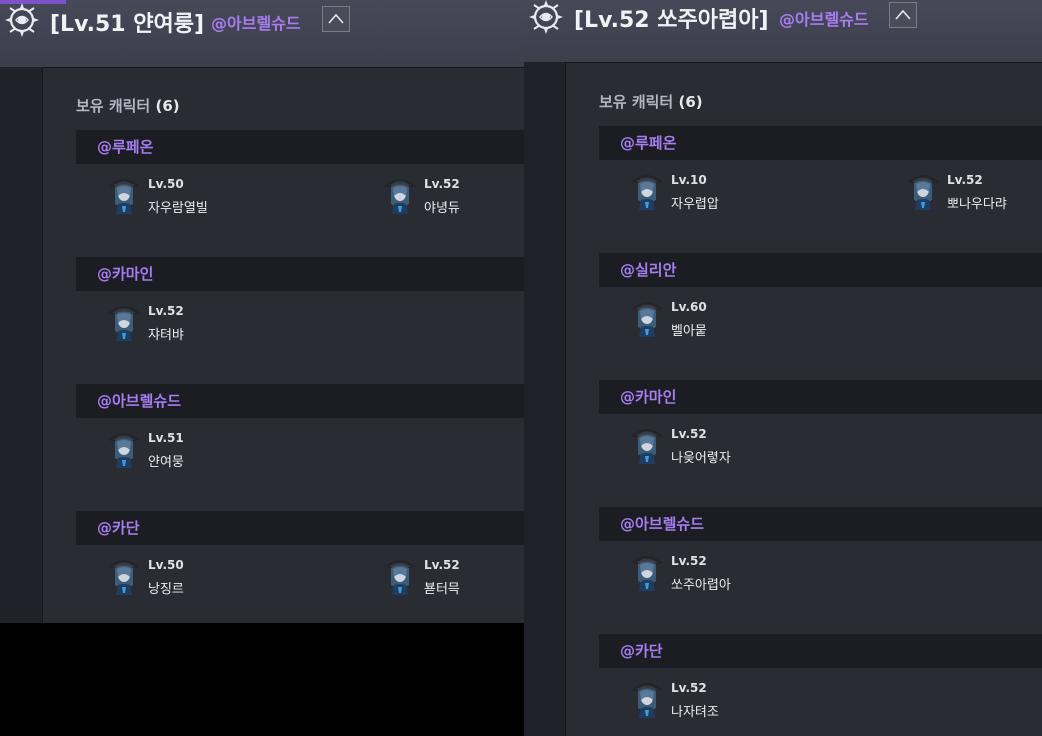  Describe the element at coordinates (166, 589) in the screenshot. I see `character-name: 낭징르` at that location.